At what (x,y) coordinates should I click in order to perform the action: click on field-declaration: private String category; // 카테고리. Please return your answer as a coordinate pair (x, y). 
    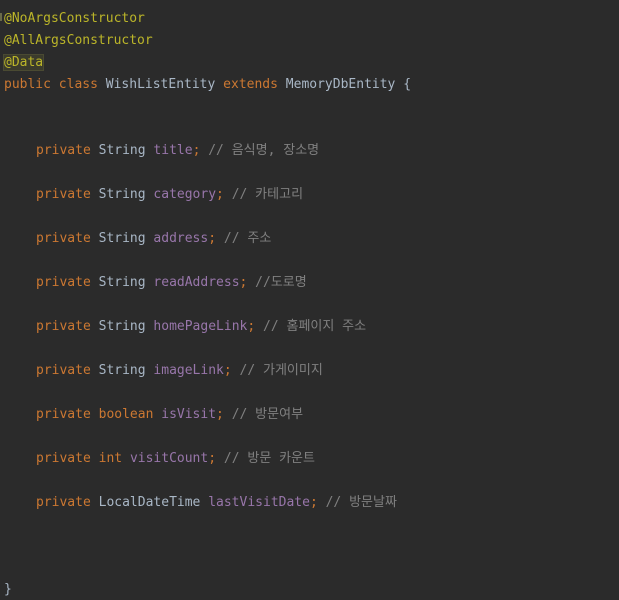
    Looking at the image, I should click on (153, 195).